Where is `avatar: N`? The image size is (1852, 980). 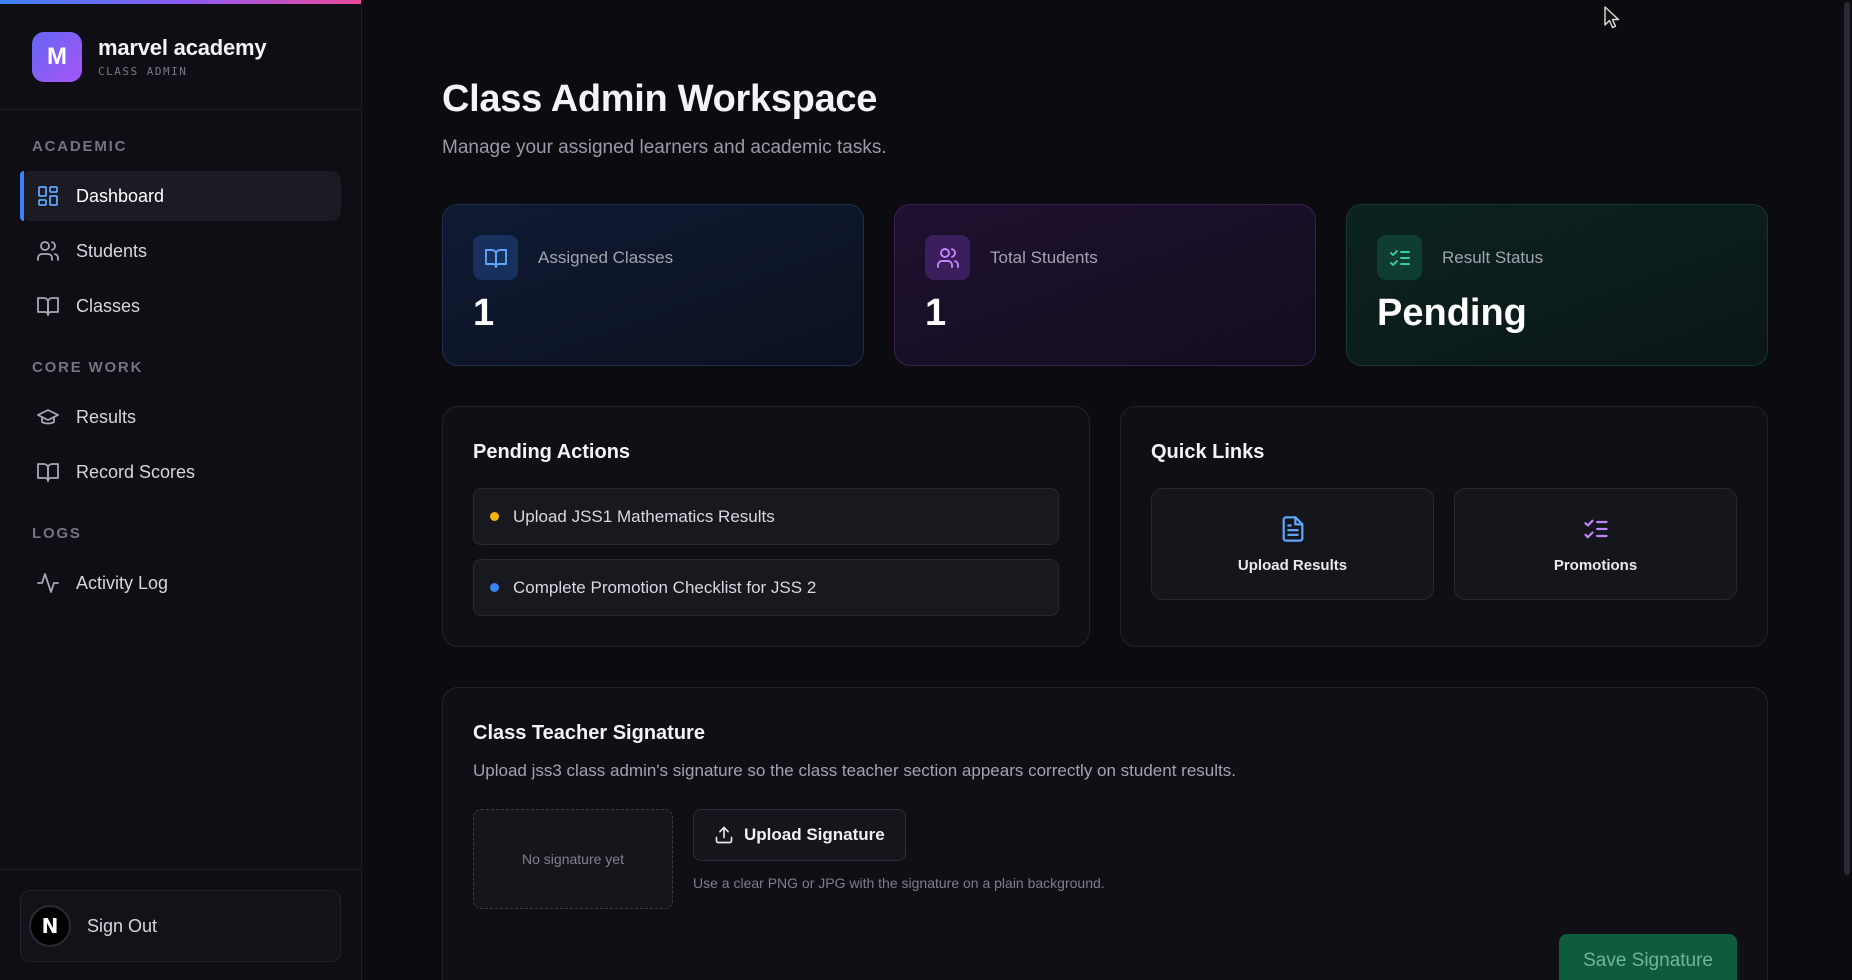
avatar: N is located at coordinates (50, 926).